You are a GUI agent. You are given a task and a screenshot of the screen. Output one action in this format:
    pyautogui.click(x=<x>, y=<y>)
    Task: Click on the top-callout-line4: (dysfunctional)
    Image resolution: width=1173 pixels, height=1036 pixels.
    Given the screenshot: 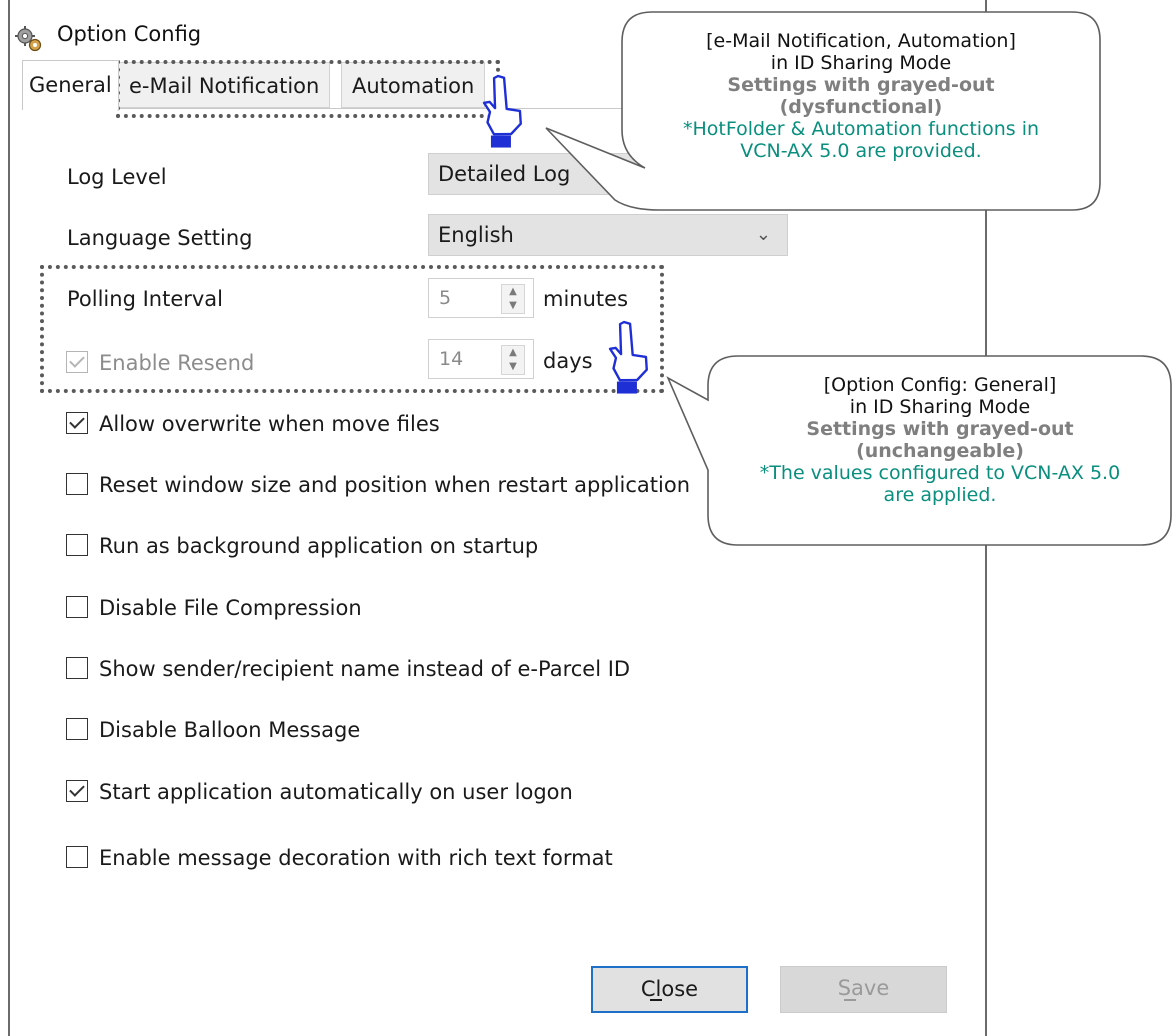 What is the action you would take?
    pyautogui.click(x=861, y=107)
    